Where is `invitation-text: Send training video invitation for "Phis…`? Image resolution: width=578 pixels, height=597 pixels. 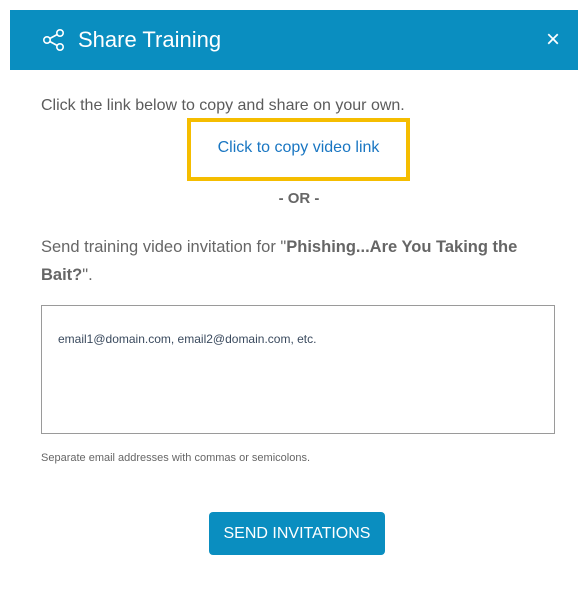
invitation-text: Send training video invitation for "Phis… is located at coordinates (296, 261).